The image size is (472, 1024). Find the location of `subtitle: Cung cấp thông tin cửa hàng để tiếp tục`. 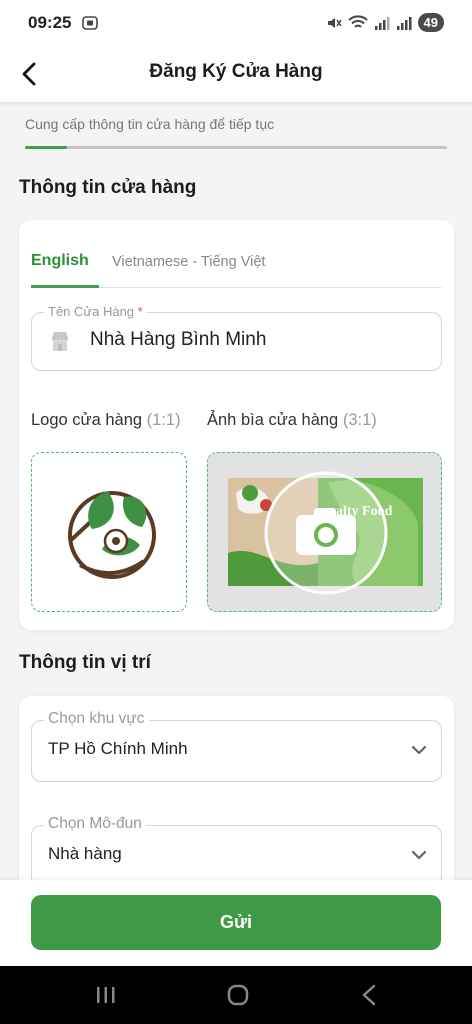

subtitle: Cung cấp thông tin cửa hàng để tiếp tục is located at coordinates (150, 124).